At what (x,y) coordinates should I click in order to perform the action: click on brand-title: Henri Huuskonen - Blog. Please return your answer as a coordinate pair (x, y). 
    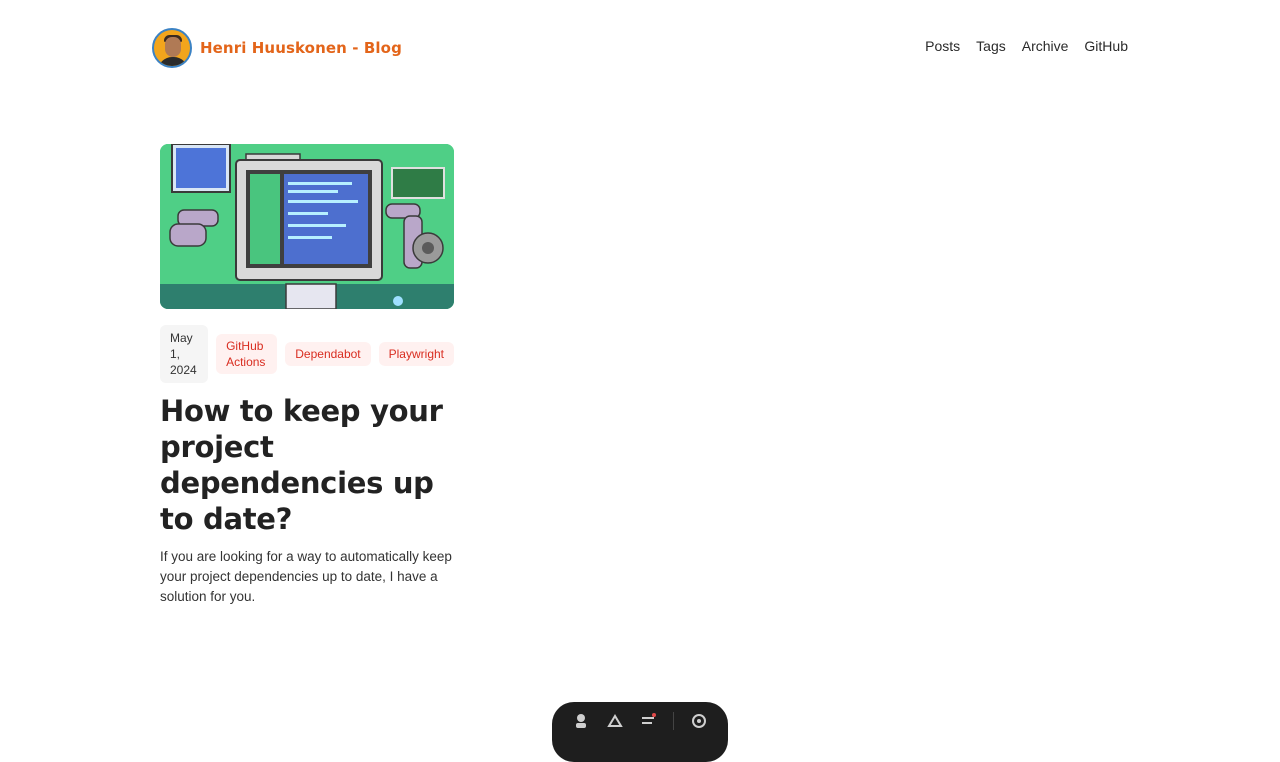
    Looking at the image, I should click on (301, 48).